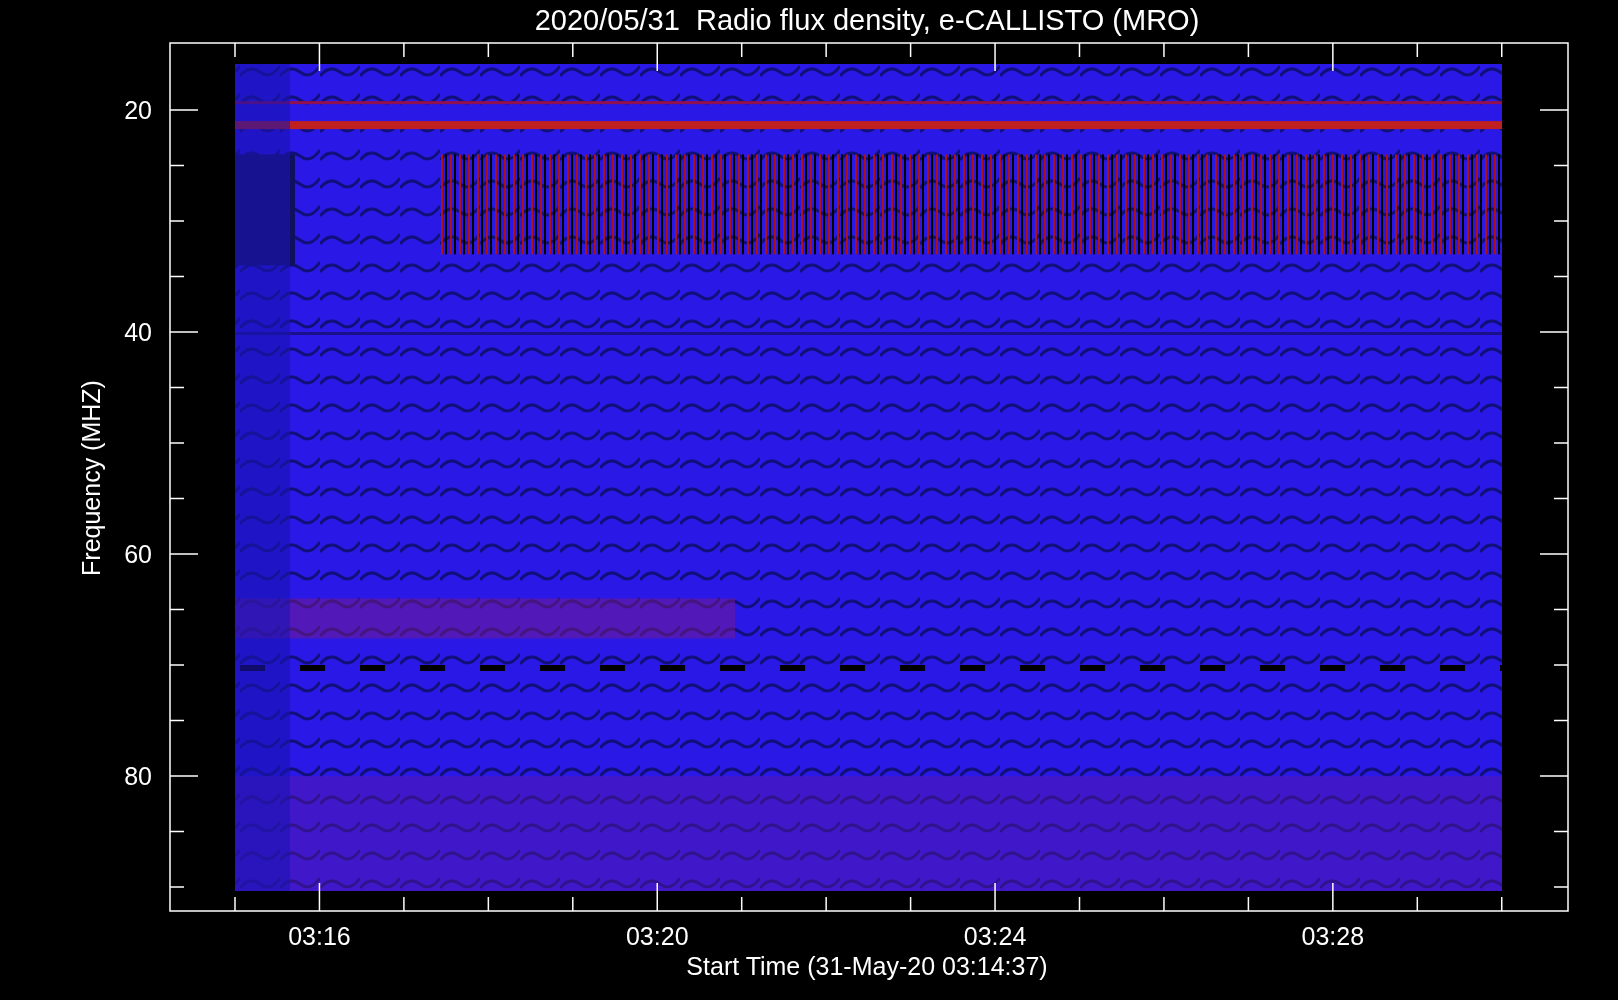 The height and width of the screenshot is (1000, 1618). Describe the element at coordinates (657, 936) in the screenshot. I see `x-tick-label: 03:20` at that location.